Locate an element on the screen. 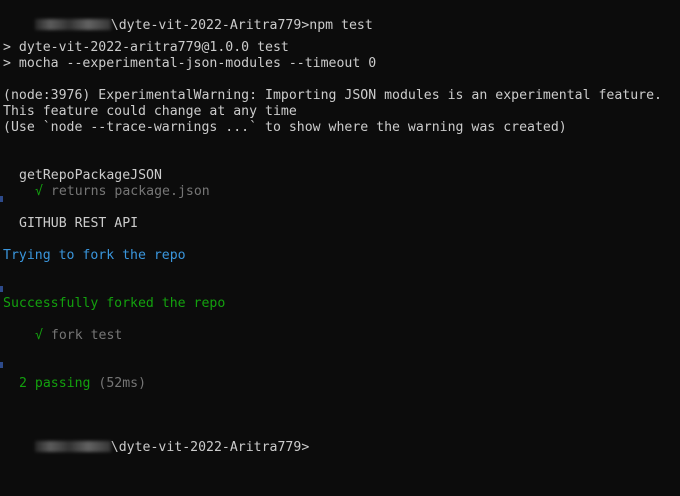 Image resolution: width=680 pixels, height=496 pixels. test-name: returns package.json is located at coordinates (130, 191).